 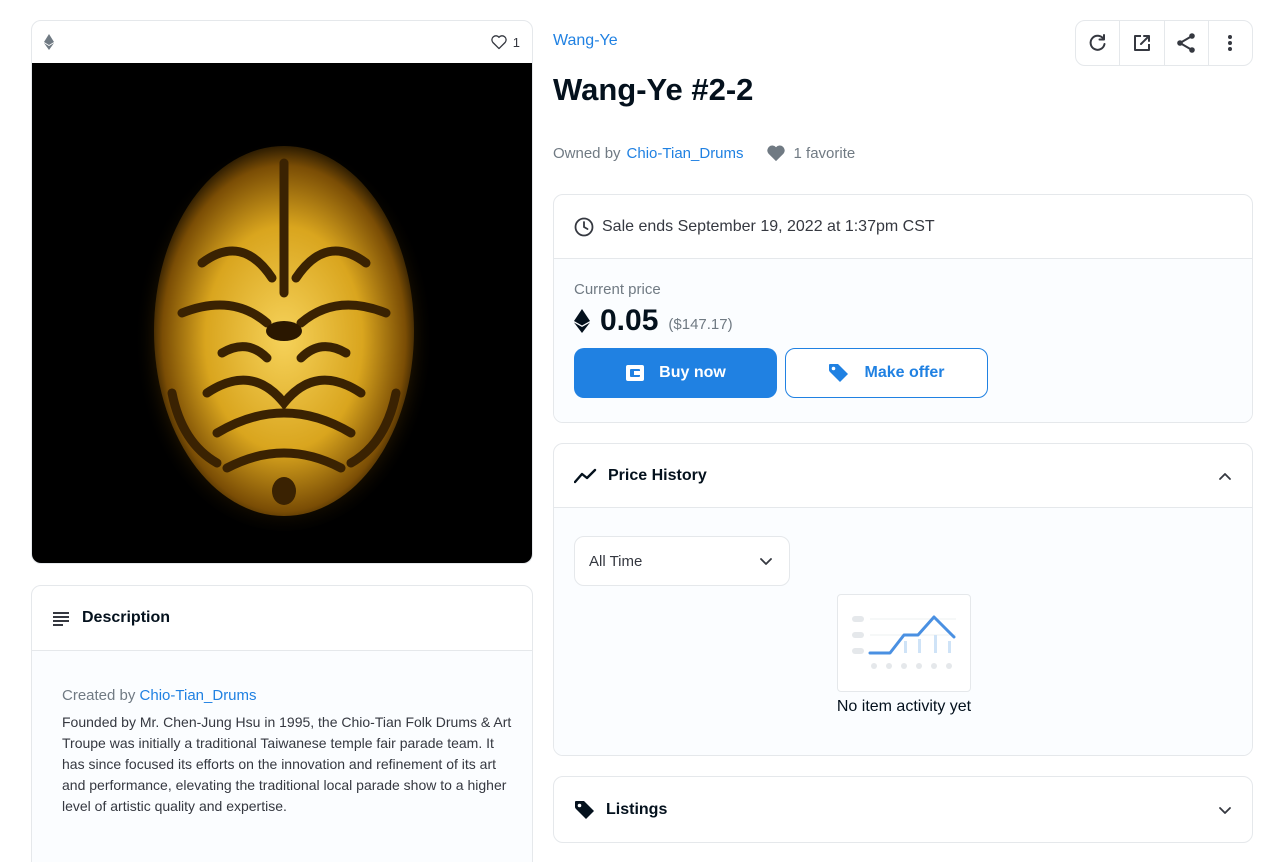 I want to click on mask-artwork, so click(x=284, y=331).